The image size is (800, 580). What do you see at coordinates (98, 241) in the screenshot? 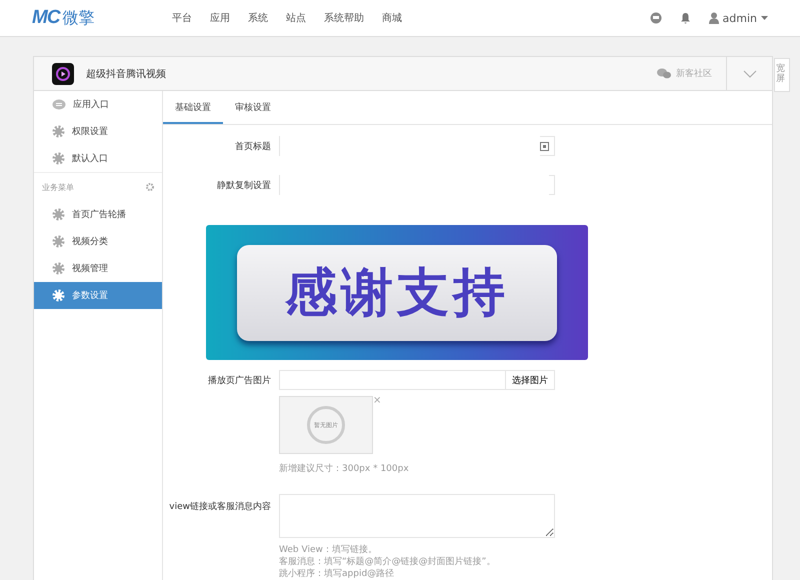
I see `sidebar-item: 视频分类` at bounding box center [98, 241].